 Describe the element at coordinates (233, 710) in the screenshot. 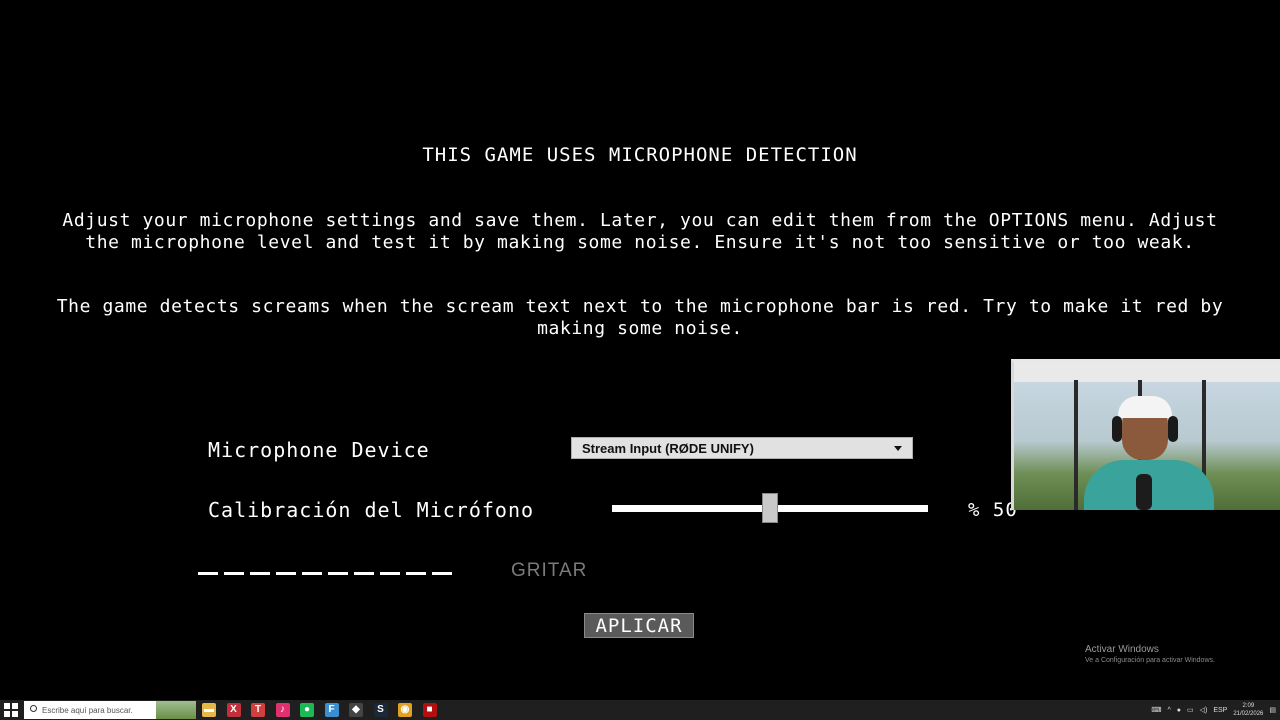

I see `x-app-icon: X` at that location.